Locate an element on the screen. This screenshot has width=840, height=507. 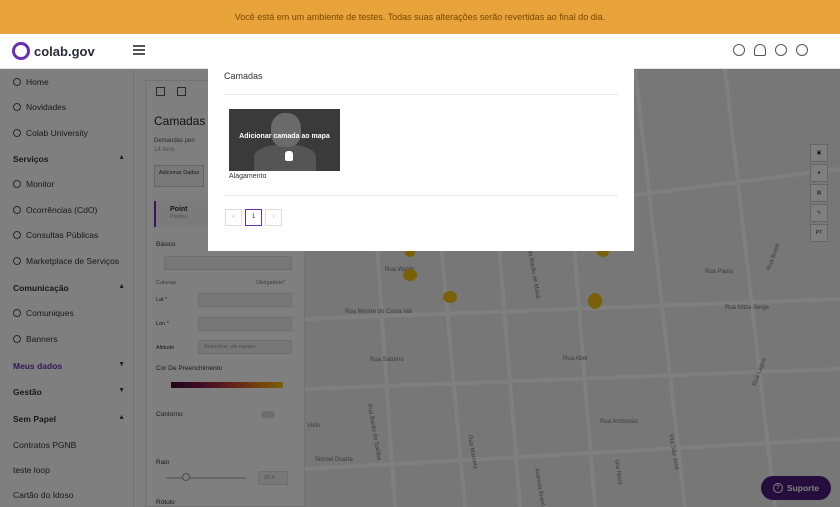
logo: colab.gov is located at coordinates (53, 51).